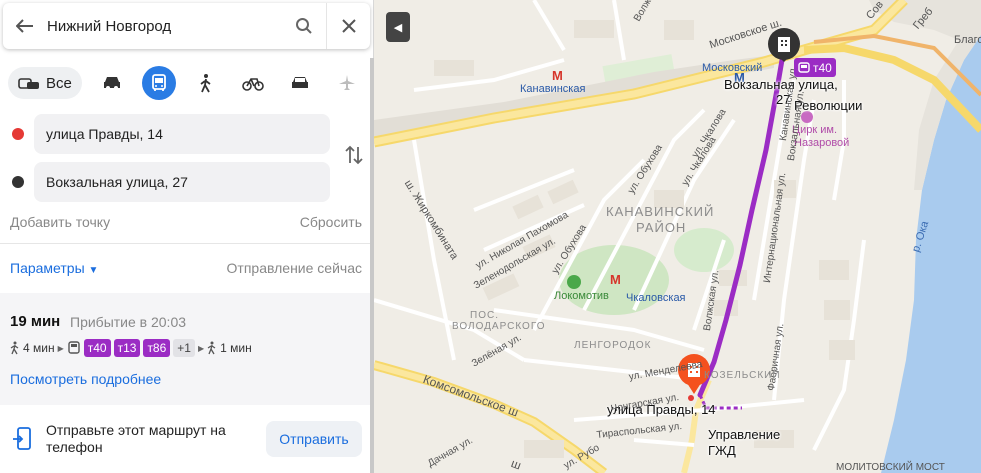 The image size is (981, 473). I want to click on more-buses-badge: +1, so click(184, 348).